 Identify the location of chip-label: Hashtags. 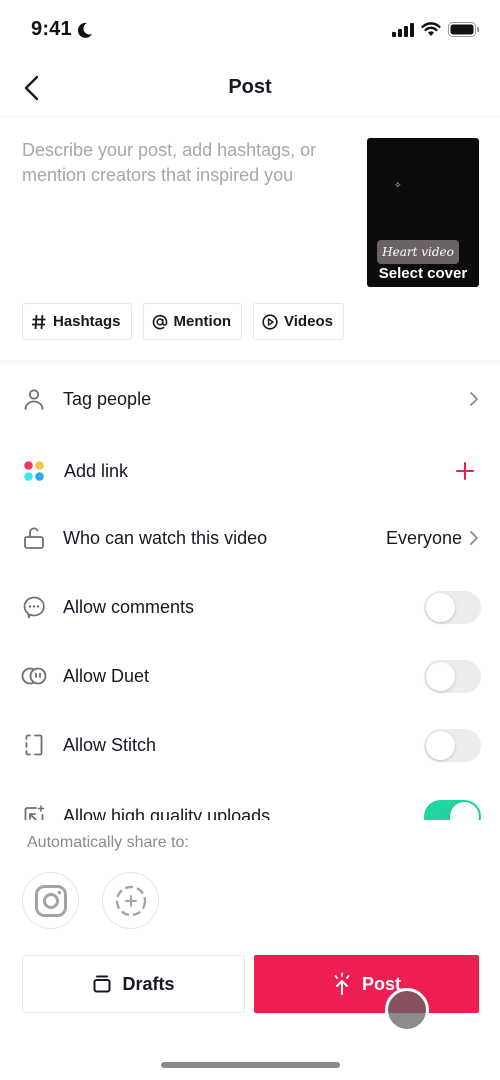
(87, 321).